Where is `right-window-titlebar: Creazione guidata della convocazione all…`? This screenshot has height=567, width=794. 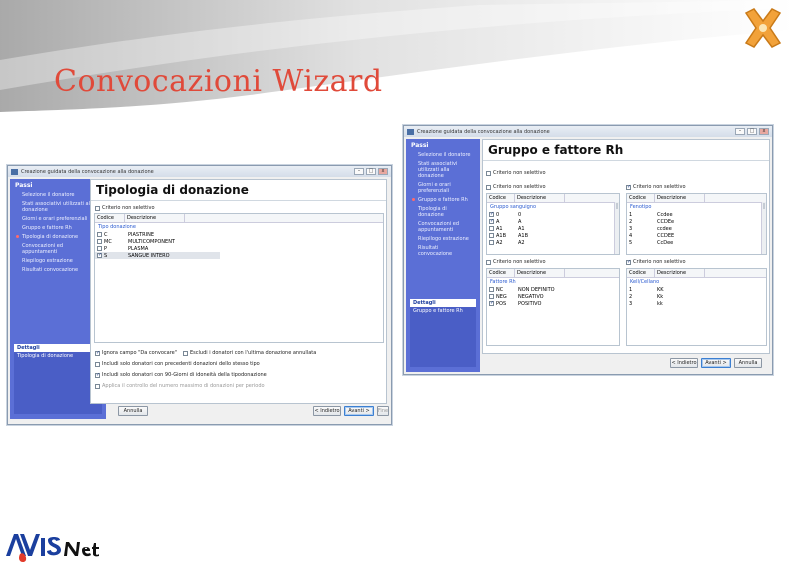 right-window-titlebar: Creazione guidata della convocazione all… is located at coordinates (588, 131).